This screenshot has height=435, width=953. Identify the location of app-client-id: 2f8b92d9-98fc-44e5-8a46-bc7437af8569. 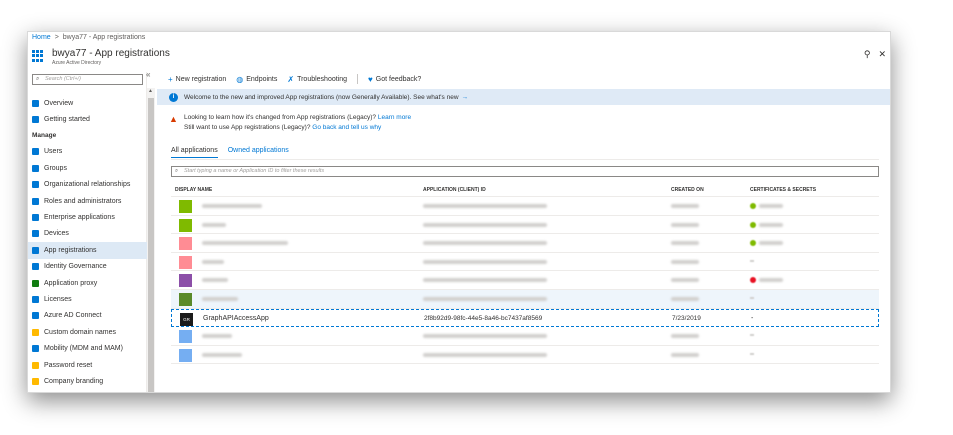
(483, 318).